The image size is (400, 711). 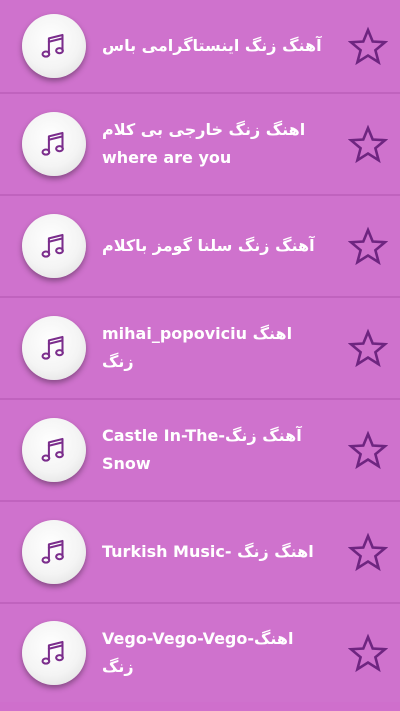 I want to click on ringtone-title: آهنگ زنگ سلنا گومز باکلام, so click(x=212, y=246).